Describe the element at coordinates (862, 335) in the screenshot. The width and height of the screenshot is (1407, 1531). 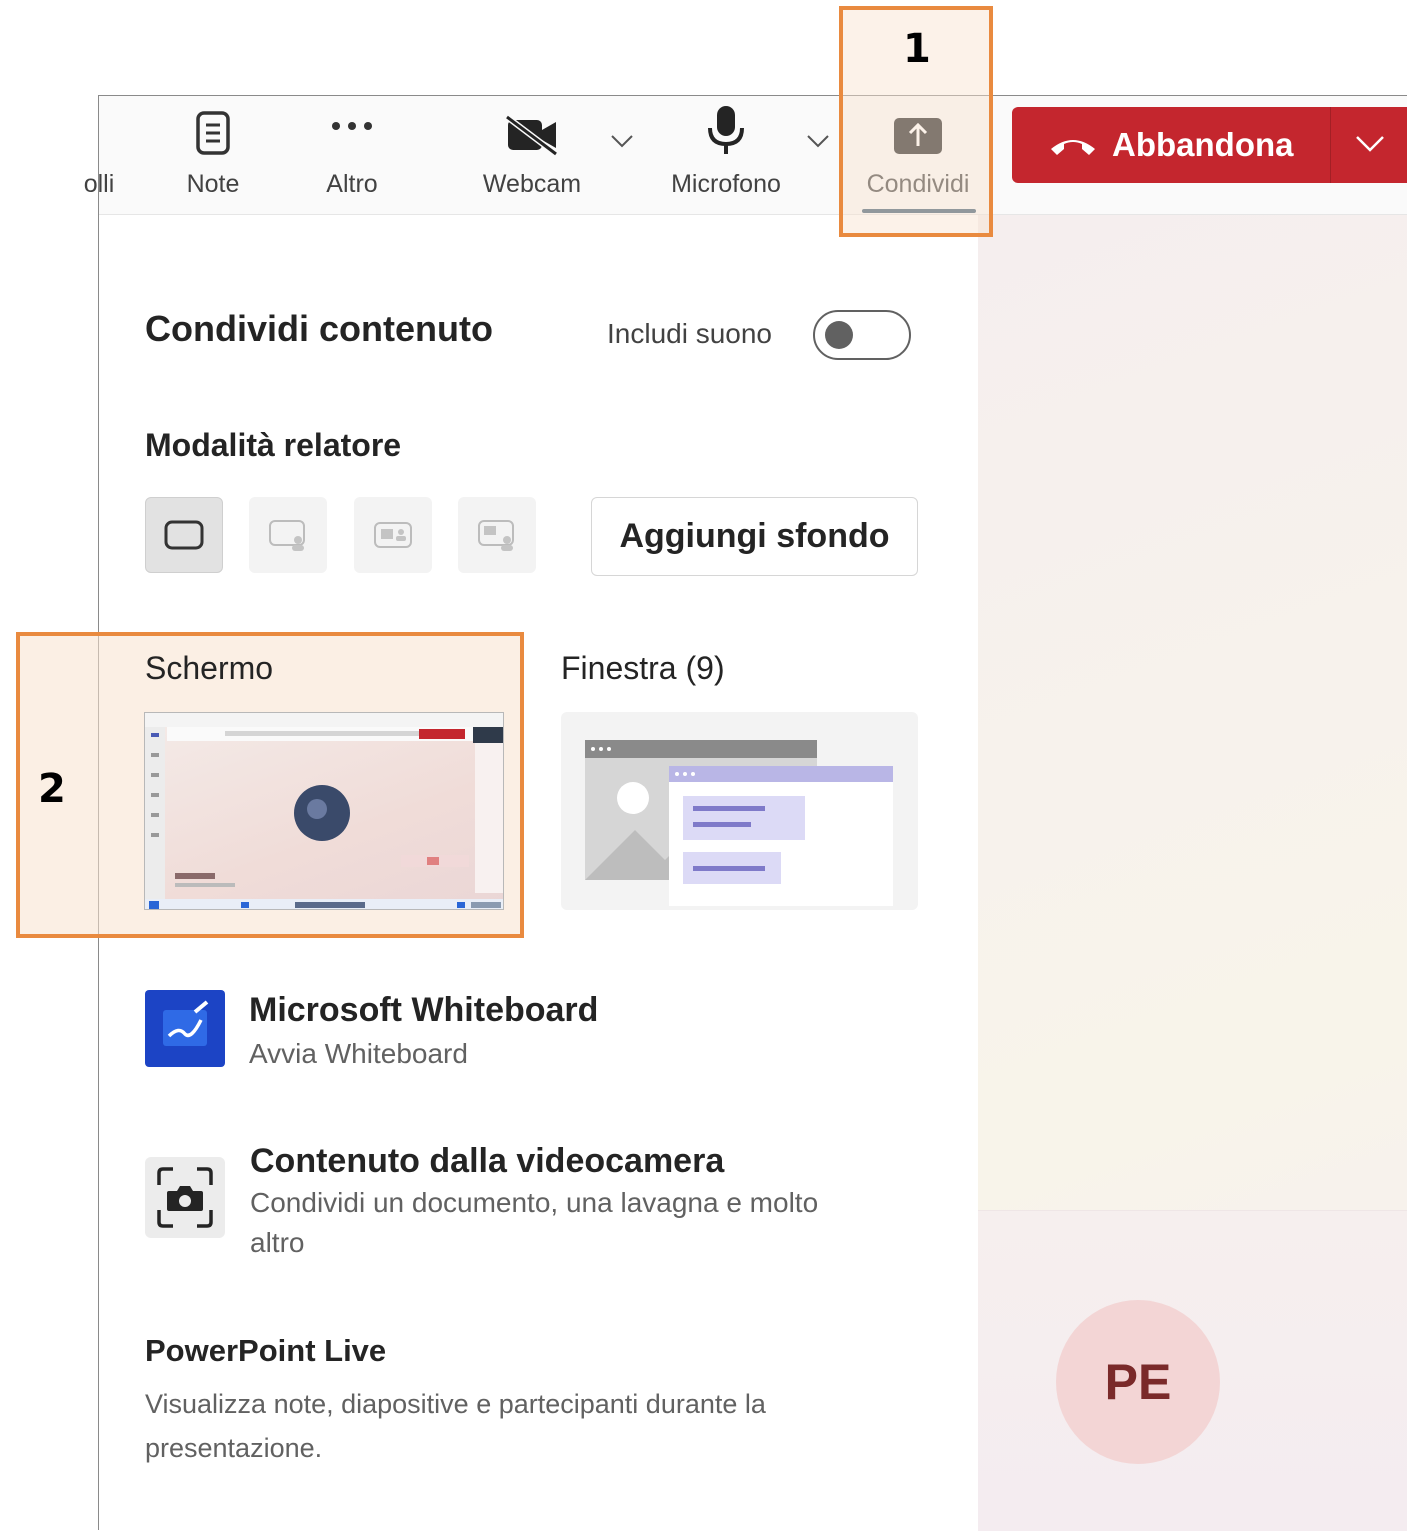
I see `include-sound-toggle` at that location.